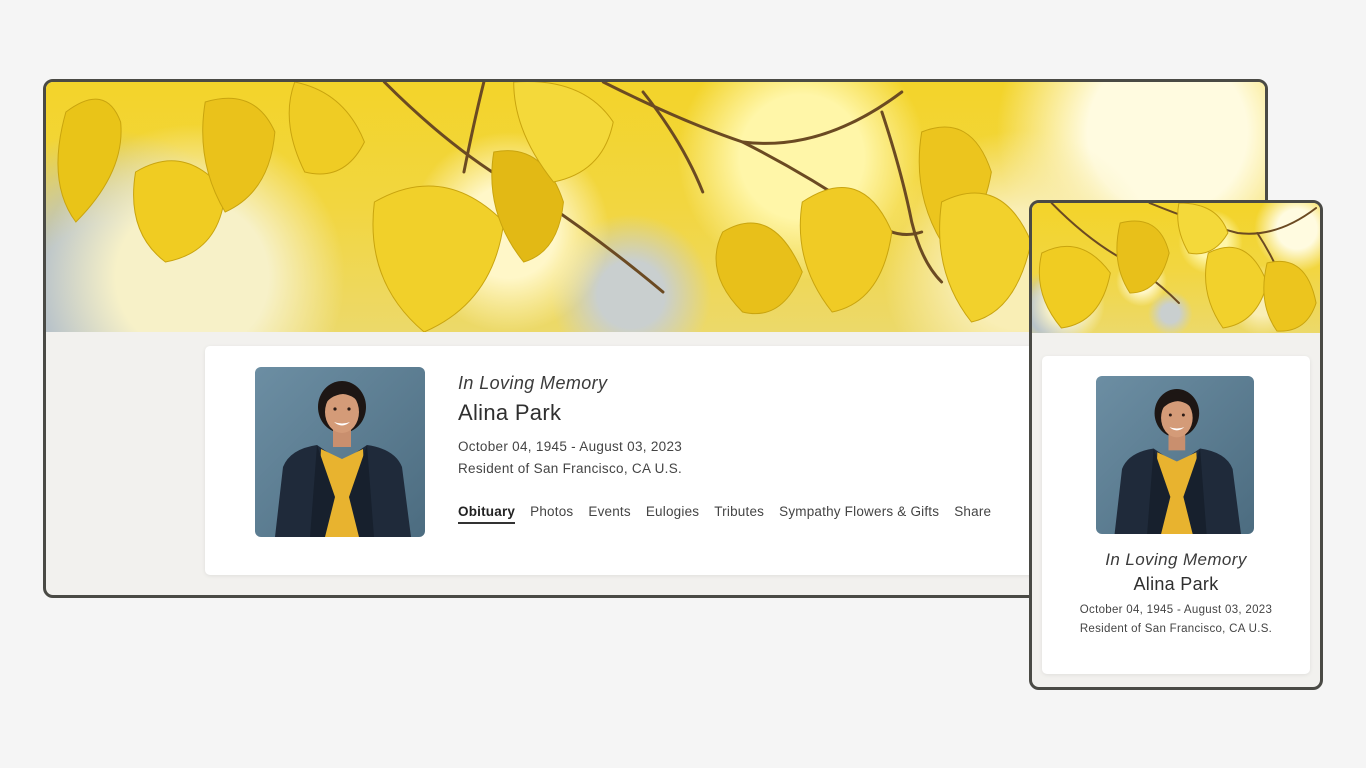  I want to click on mobile-autumn-leaves-image, so click(1178, 267).